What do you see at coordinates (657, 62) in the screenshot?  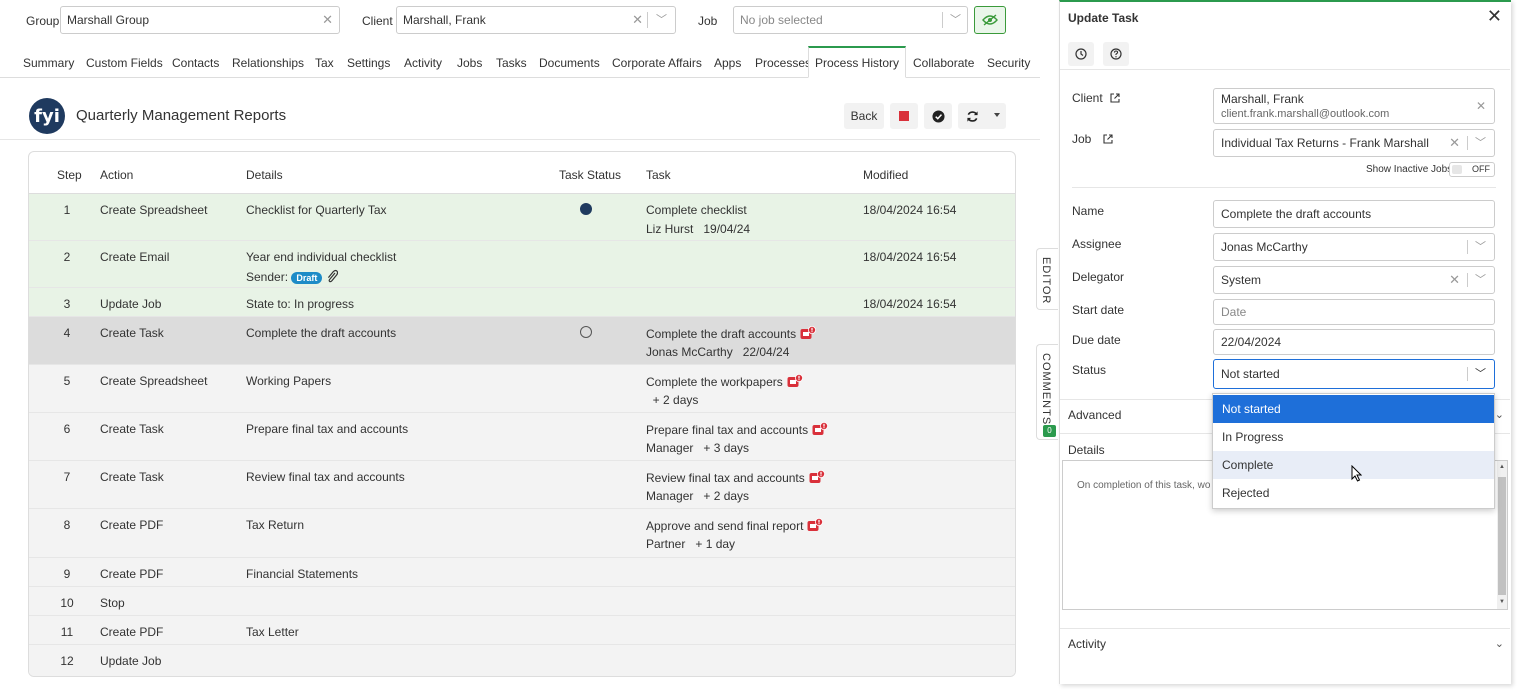 I see `tab-corporate-affairs: Corporate Affairs` at bounding box center [657, 62].